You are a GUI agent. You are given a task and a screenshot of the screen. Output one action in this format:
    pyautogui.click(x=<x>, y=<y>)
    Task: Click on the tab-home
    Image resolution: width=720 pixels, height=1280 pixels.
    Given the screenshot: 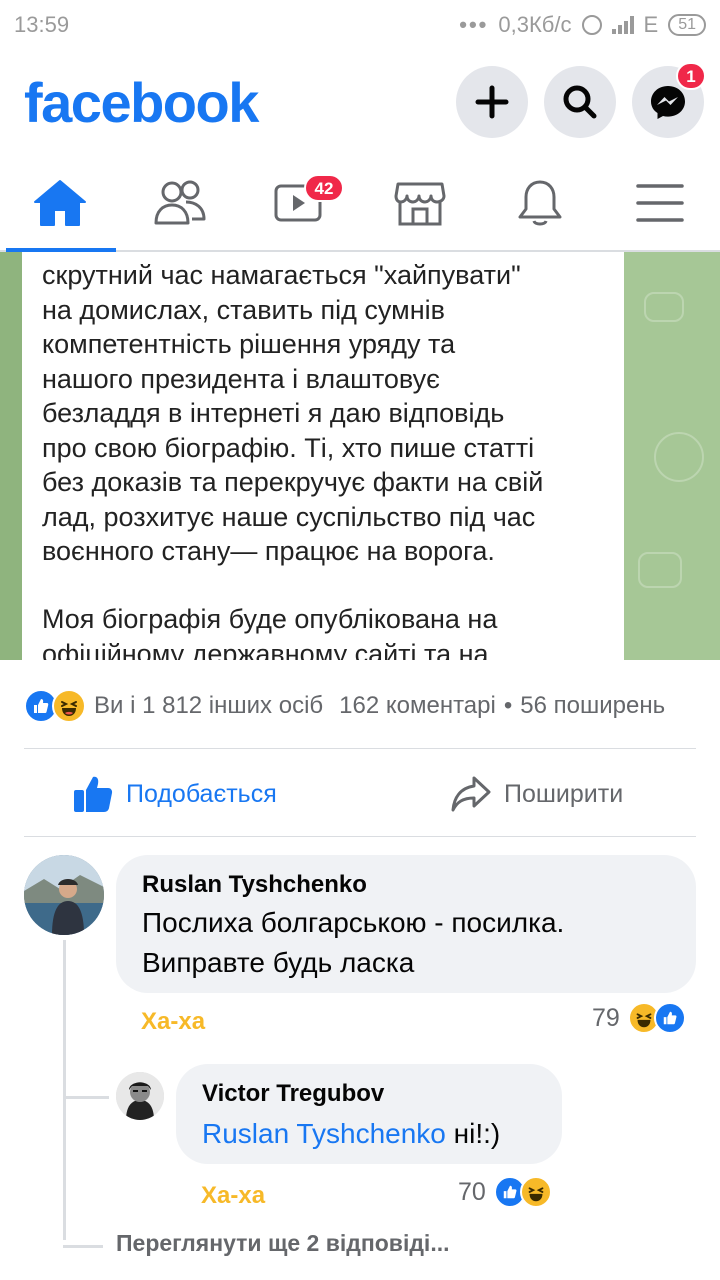 What is the action you would take?
    pyautogui.click(x=60, y=203)
    